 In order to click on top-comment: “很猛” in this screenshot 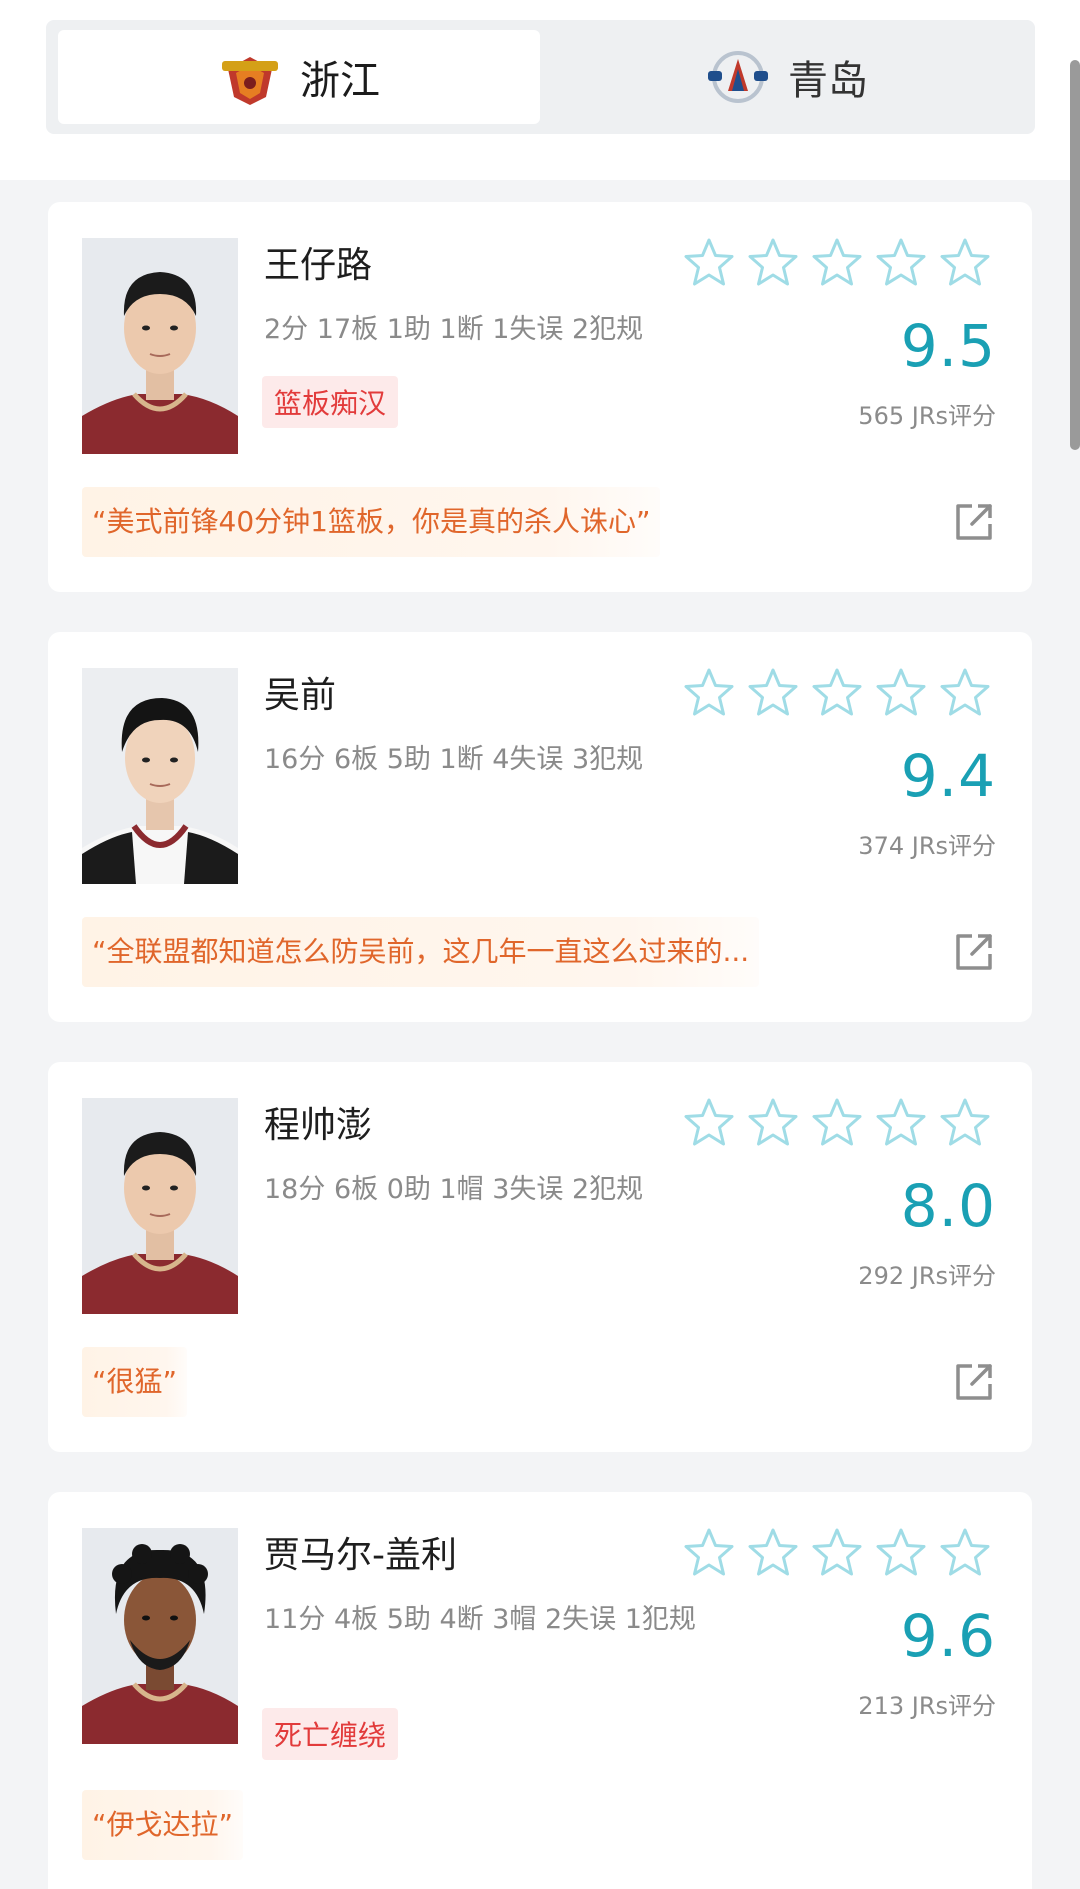, I will do `click(135, 1382)`.